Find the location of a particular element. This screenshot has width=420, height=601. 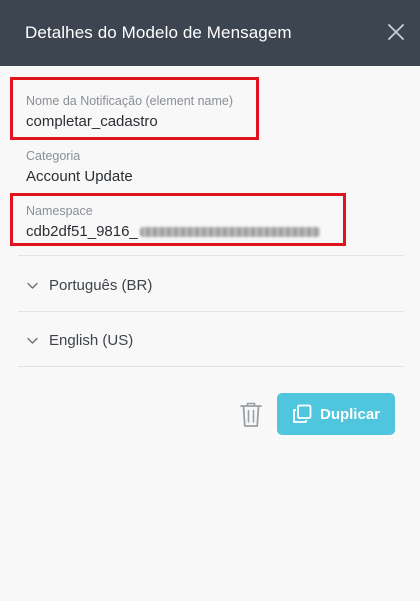

language-accordion-en-us: English (US) is located at coordinates (79, 340).